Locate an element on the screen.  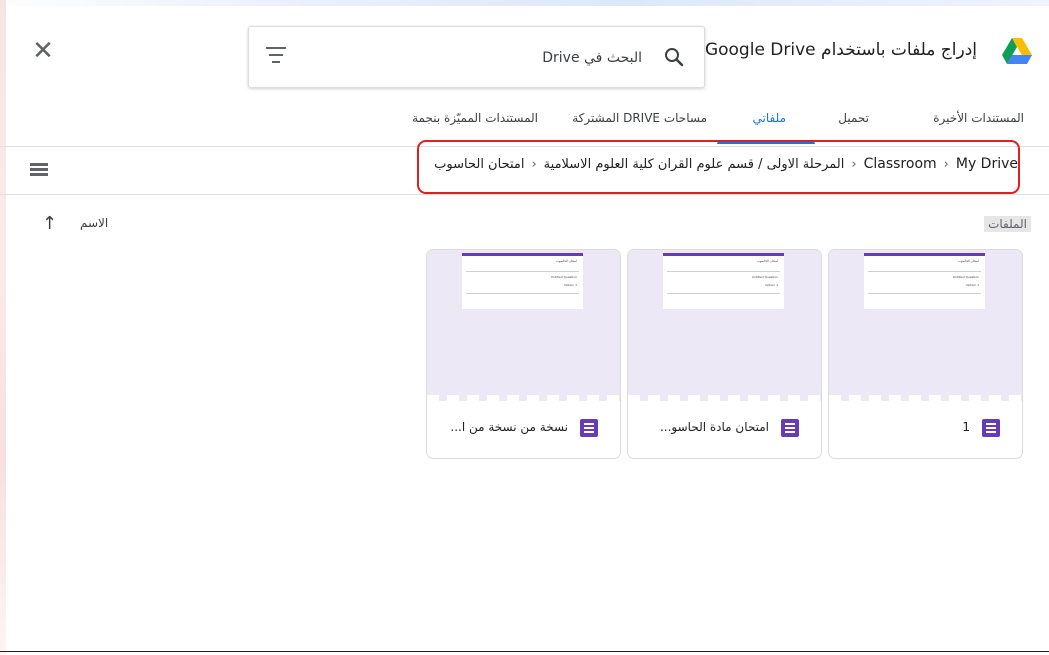
background-edge-left is located at coordinates (3, 327).